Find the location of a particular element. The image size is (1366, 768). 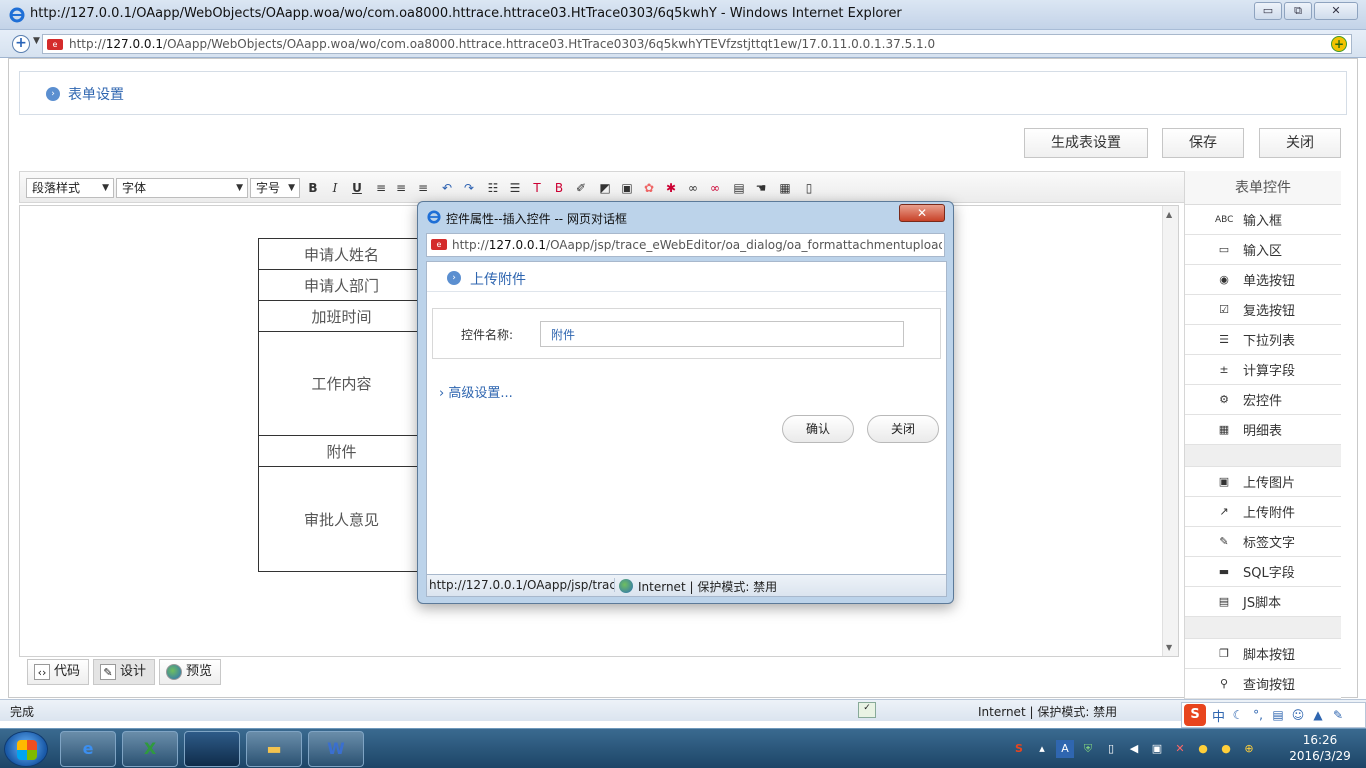

qq-icon: ● is located at coordinates (1203, 749).